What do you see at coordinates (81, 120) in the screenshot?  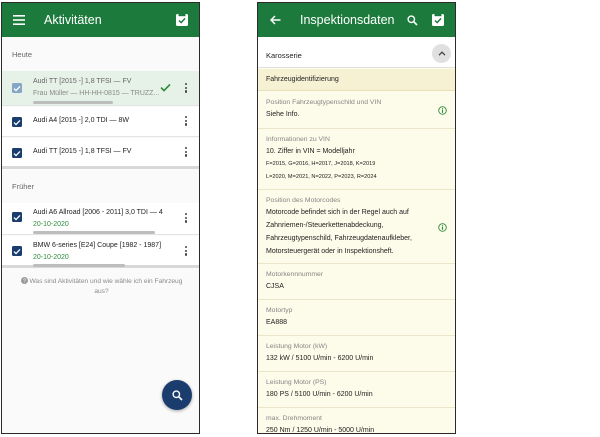 I see `activity-title: Audi A4 [2015 -] 2,0 TDI — 8W` at bounding box center [81, 120].